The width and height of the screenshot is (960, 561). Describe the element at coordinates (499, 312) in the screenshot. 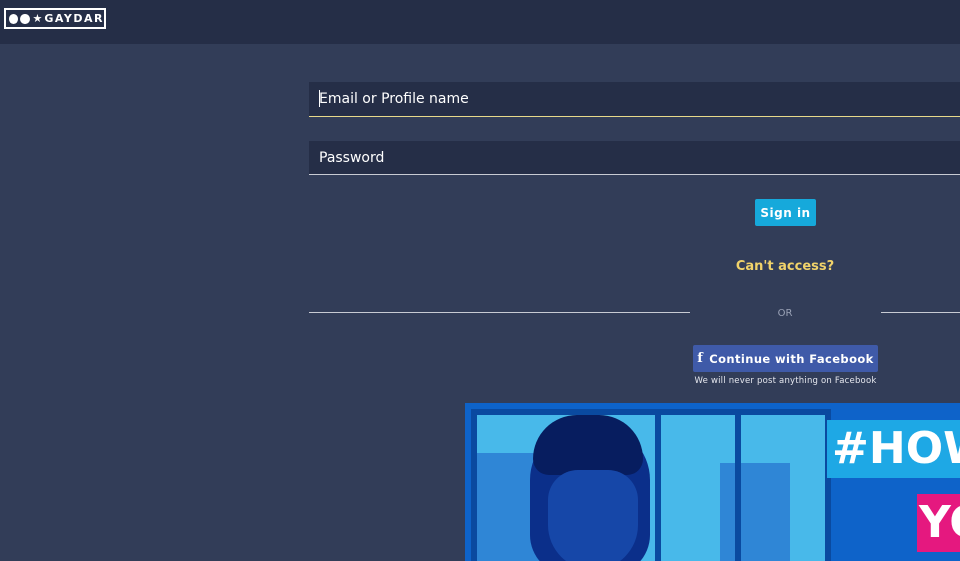

I see `divider-left` at that location.